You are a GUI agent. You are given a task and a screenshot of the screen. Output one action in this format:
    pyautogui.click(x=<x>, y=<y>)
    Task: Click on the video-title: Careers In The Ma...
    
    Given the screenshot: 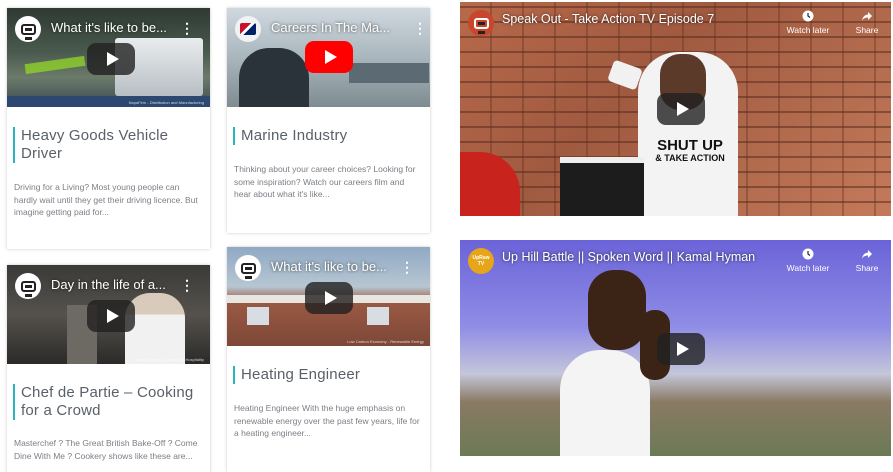 What is the action you would take?
    pyautogui.click(x=330, y=27)
    